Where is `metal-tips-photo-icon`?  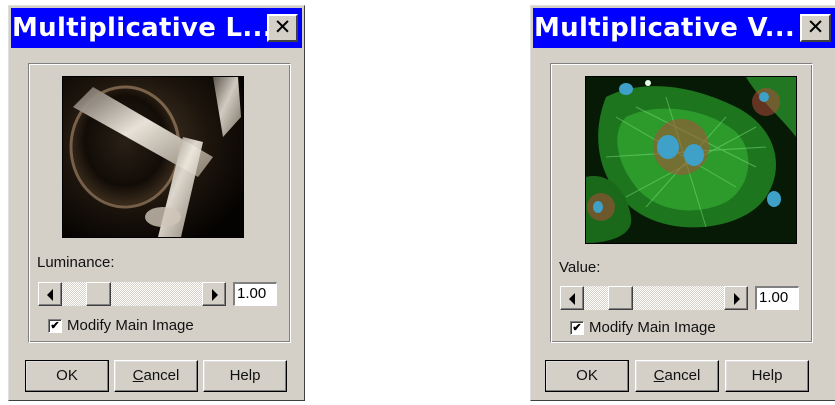
metal-tips-photo-icon is located at coordinates (153, 157).